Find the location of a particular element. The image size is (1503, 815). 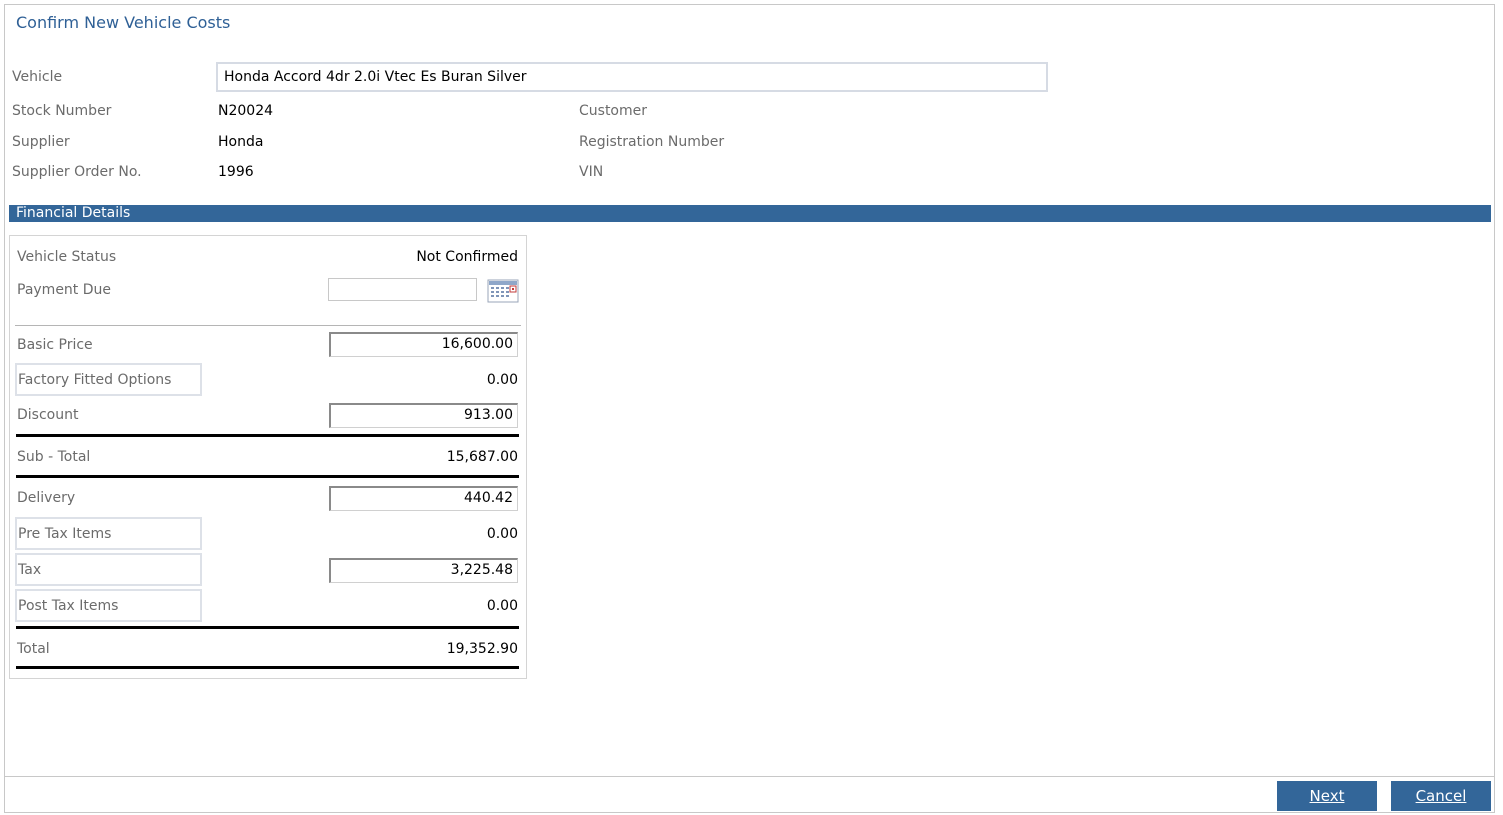

discount-label: Discount is located at coordinates (48, 415).